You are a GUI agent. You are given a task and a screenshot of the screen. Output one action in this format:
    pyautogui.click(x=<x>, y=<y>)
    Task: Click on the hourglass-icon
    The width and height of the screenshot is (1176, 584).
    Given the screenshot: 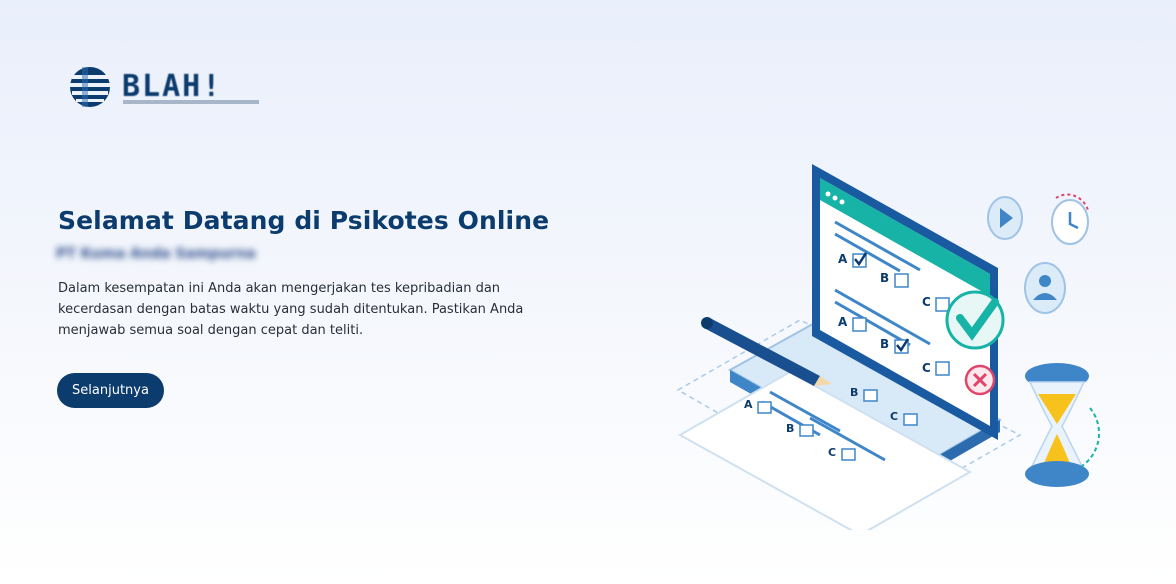 What is the action you would take?
    pyautogui.click(x=1062, y=425)
    